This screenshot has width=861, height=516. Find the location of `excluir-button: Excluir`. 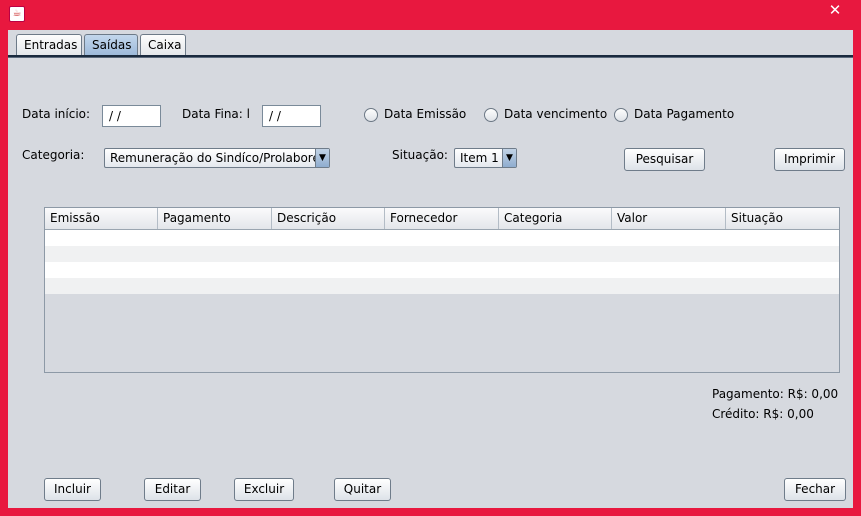

excluir-button: Excluir is located at coordinates (264, 489).